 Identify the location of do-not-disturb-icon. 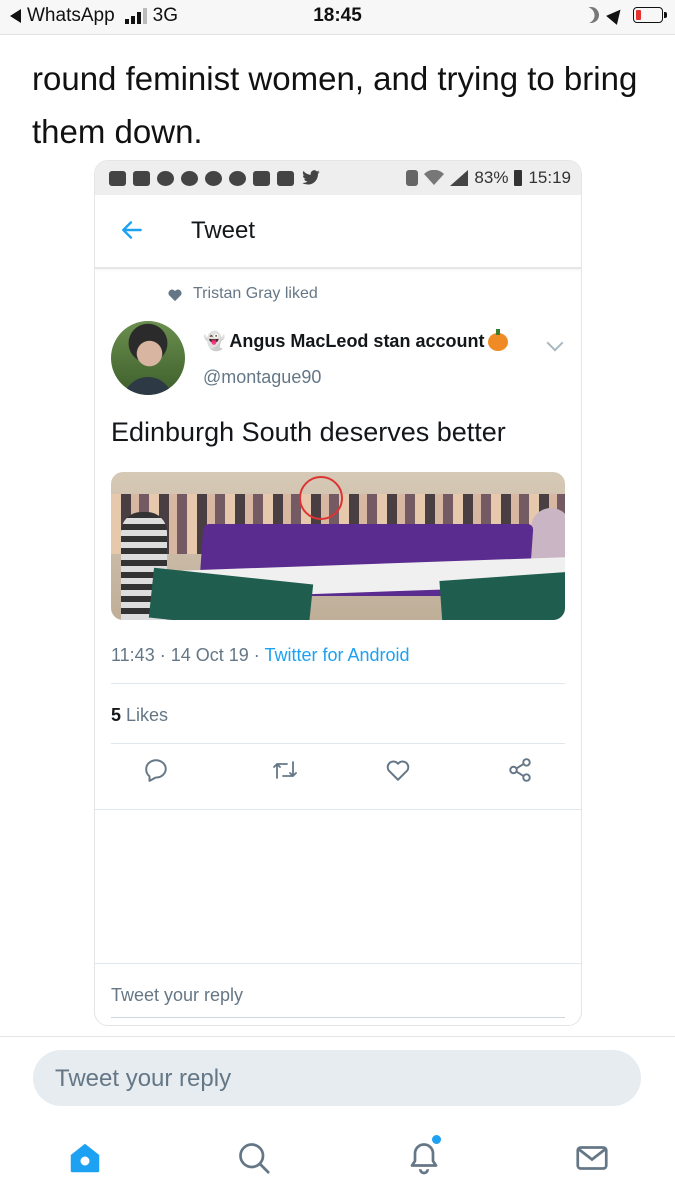
(591, 15).